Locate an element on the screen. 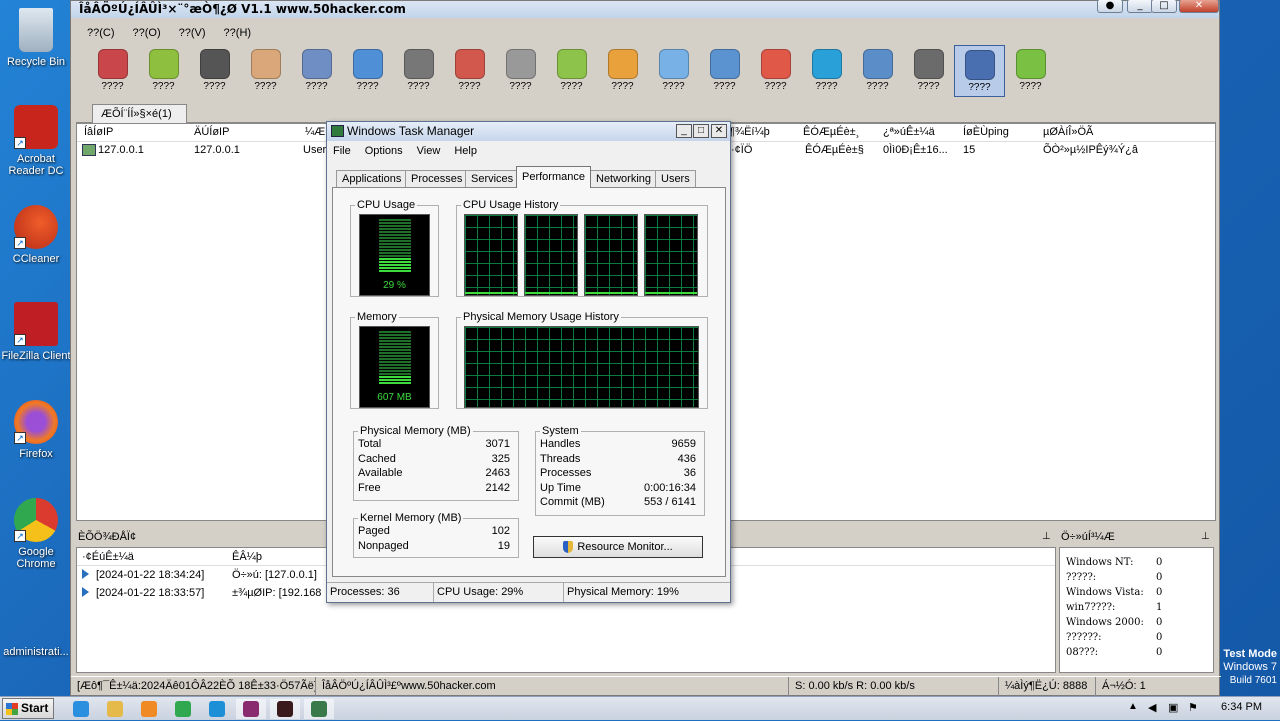 The width and height of the screenshot is (1280, 721). taskbar-taskmgr-button is located at coordinates (319, 709).